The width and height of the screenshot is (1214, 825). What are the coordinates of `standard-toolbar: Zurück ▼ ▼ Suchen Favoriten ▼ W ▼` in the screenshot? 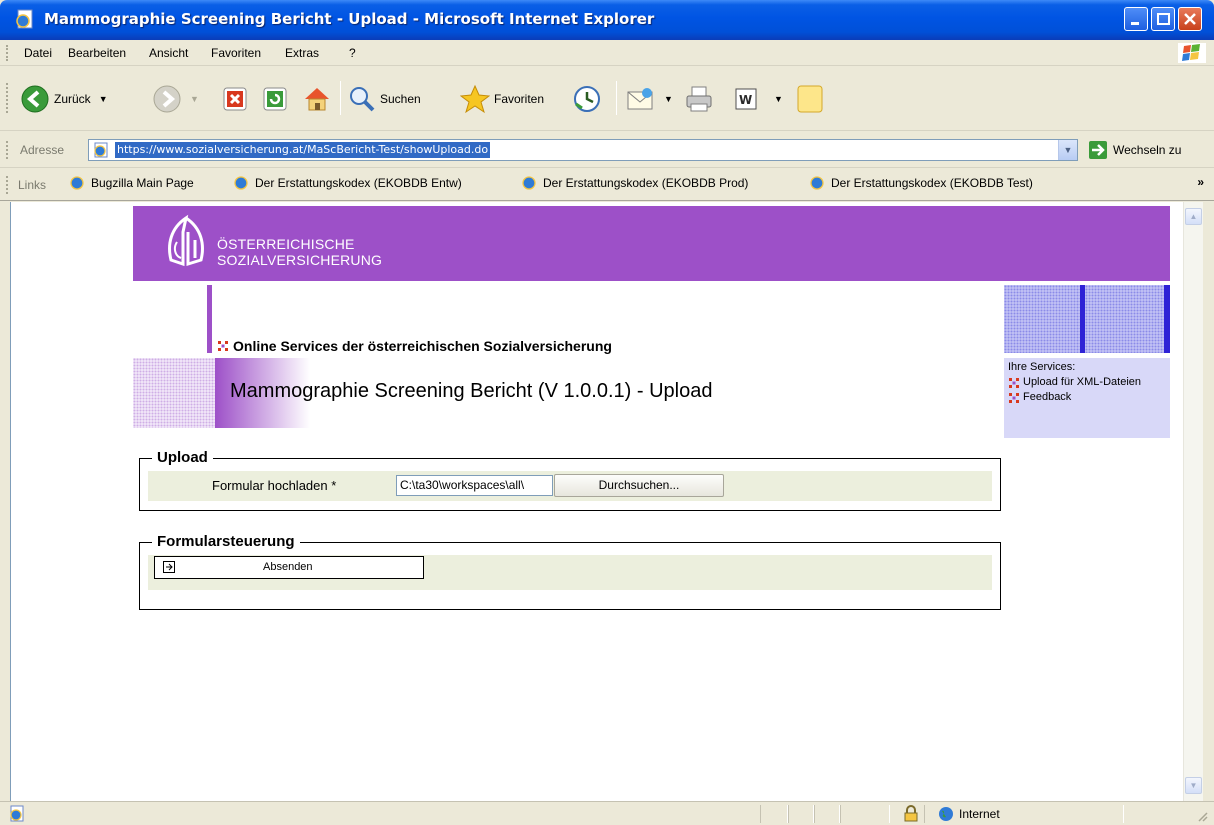 It's located at (607, 99).